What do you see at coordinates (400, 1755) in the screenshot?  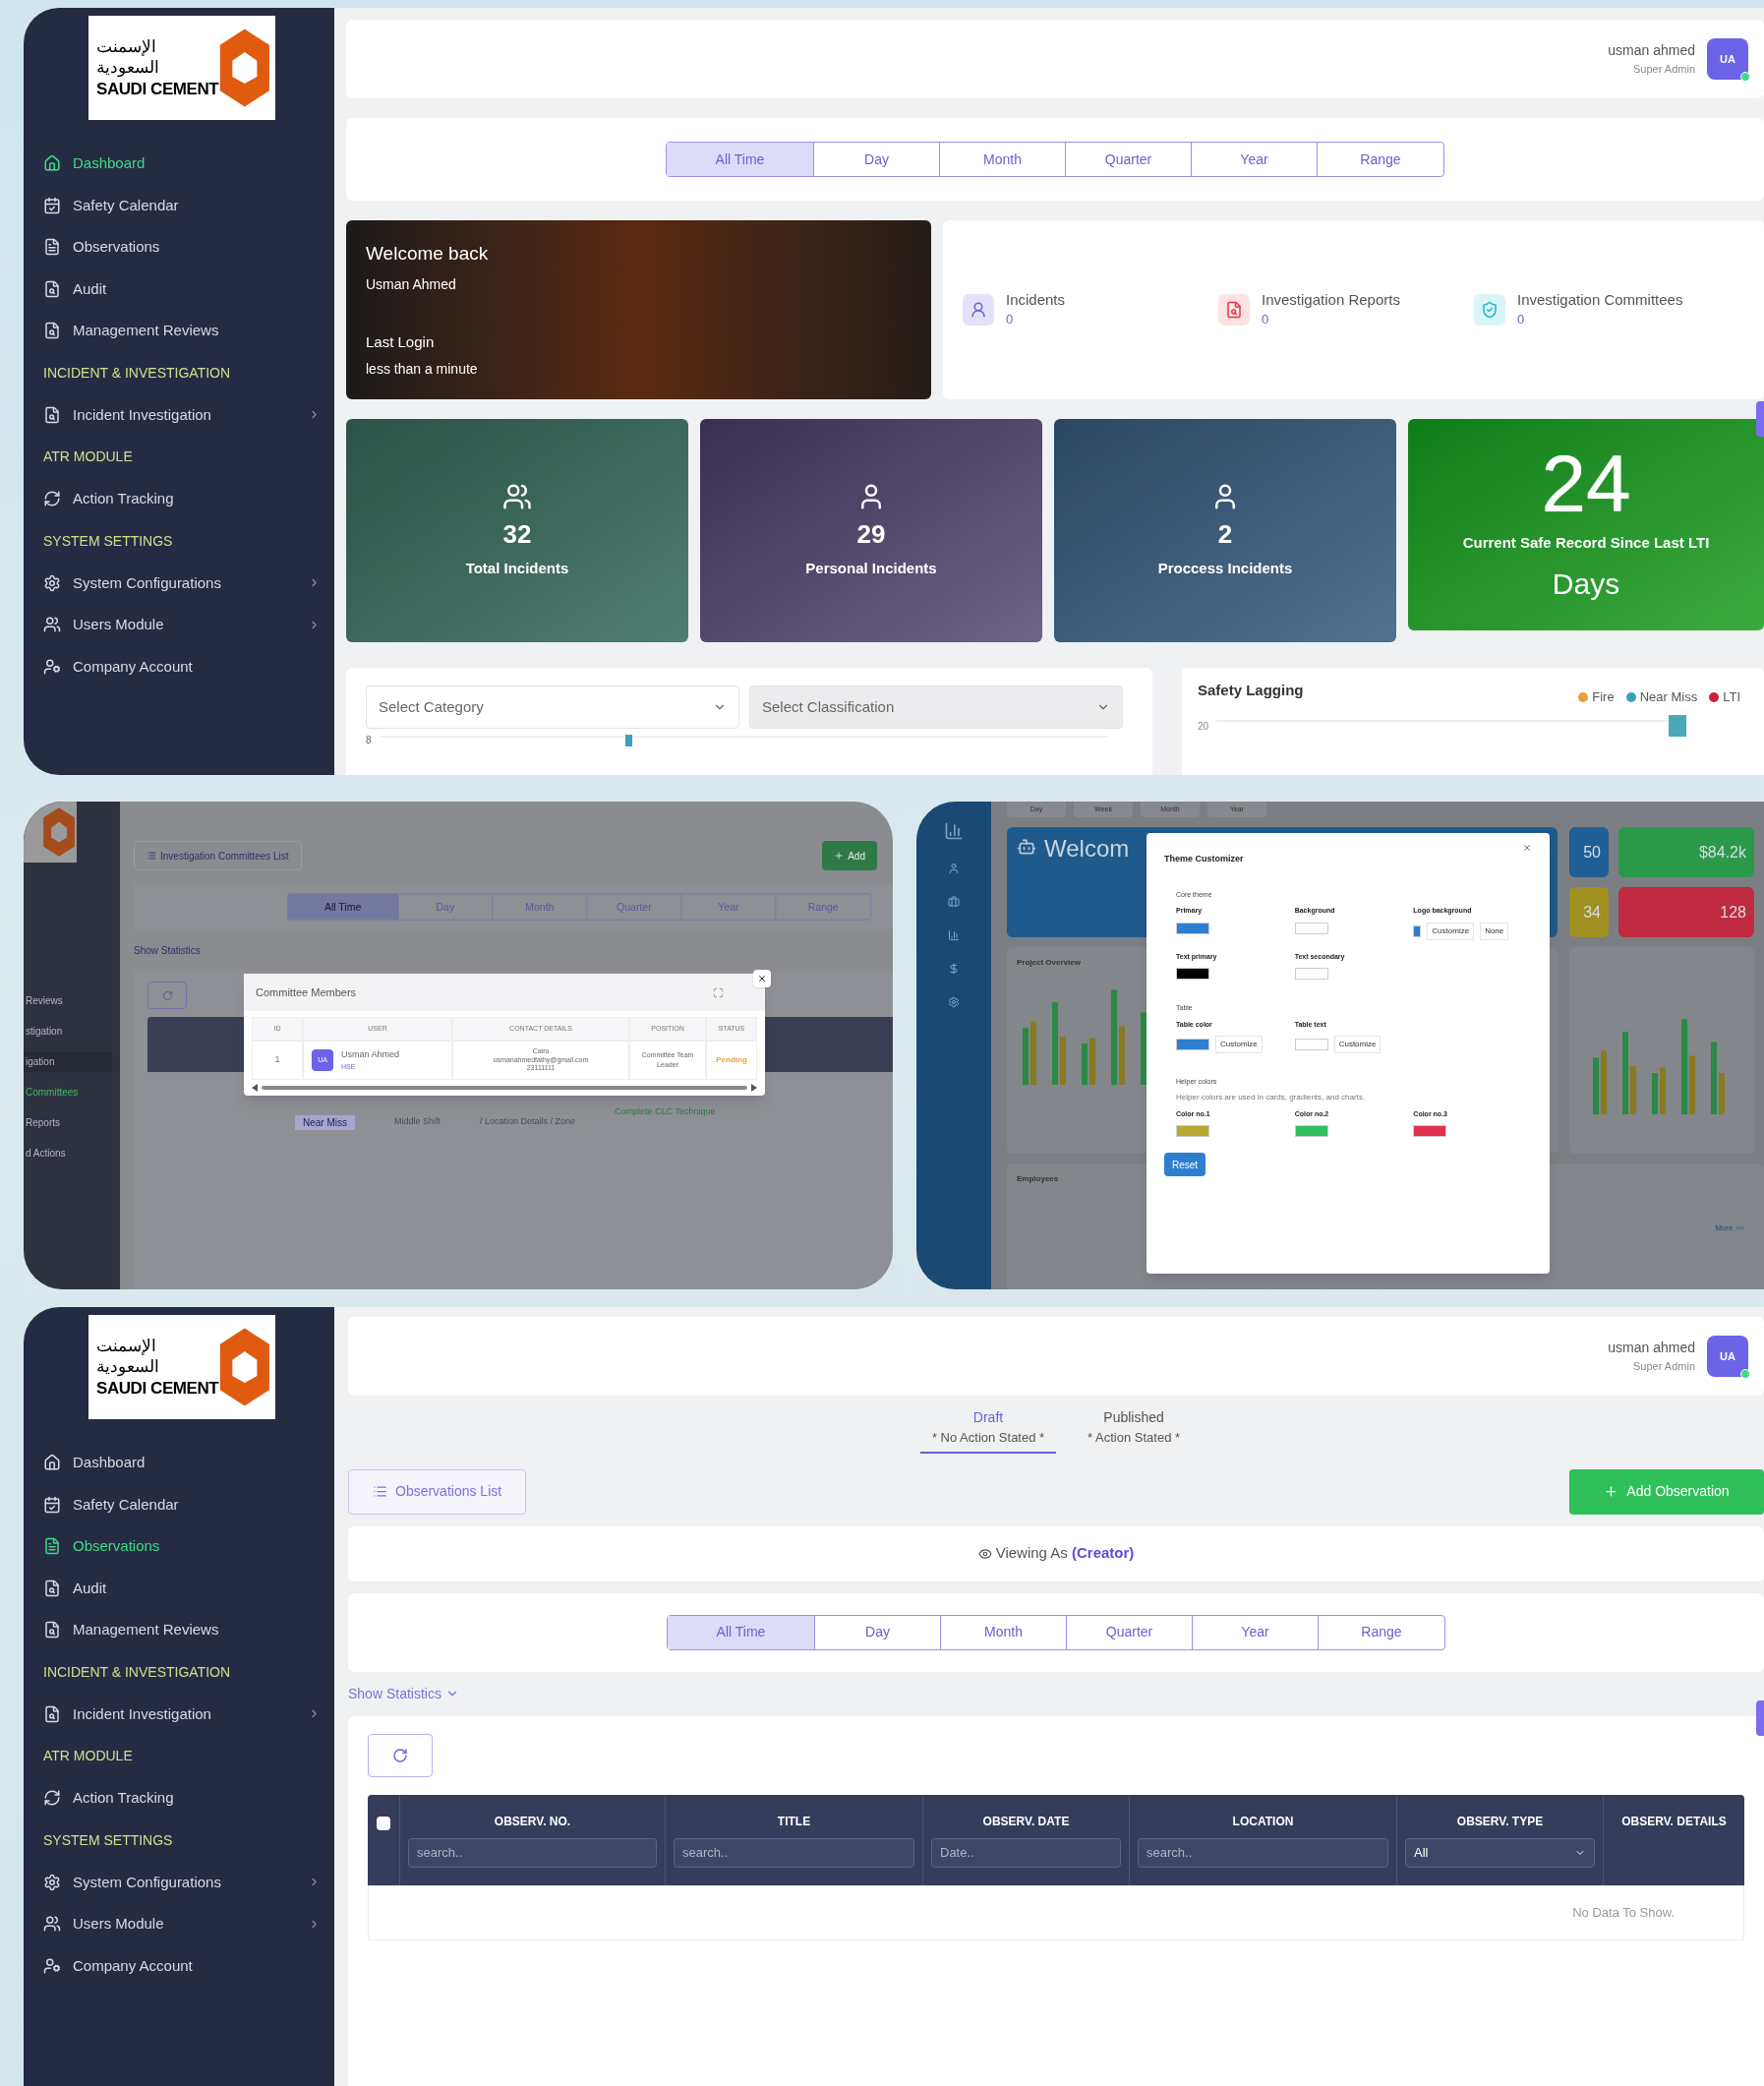 I see `refresh-button` at bounding box center [400, 1755].